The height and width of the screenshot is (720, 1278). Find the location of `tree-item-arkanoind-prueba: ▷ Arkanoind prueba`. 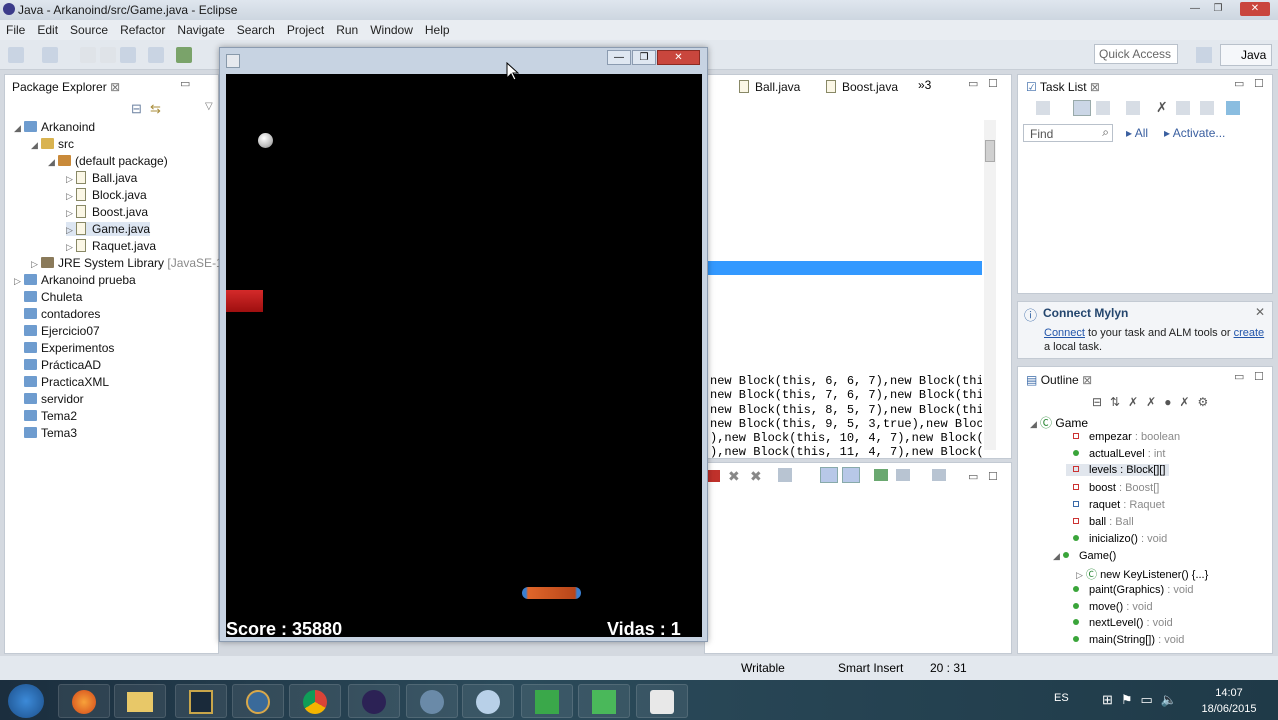

tree-item-arkanoind-prueba: ▷ Arkanoind prueba is located at coordinates (75, 280).